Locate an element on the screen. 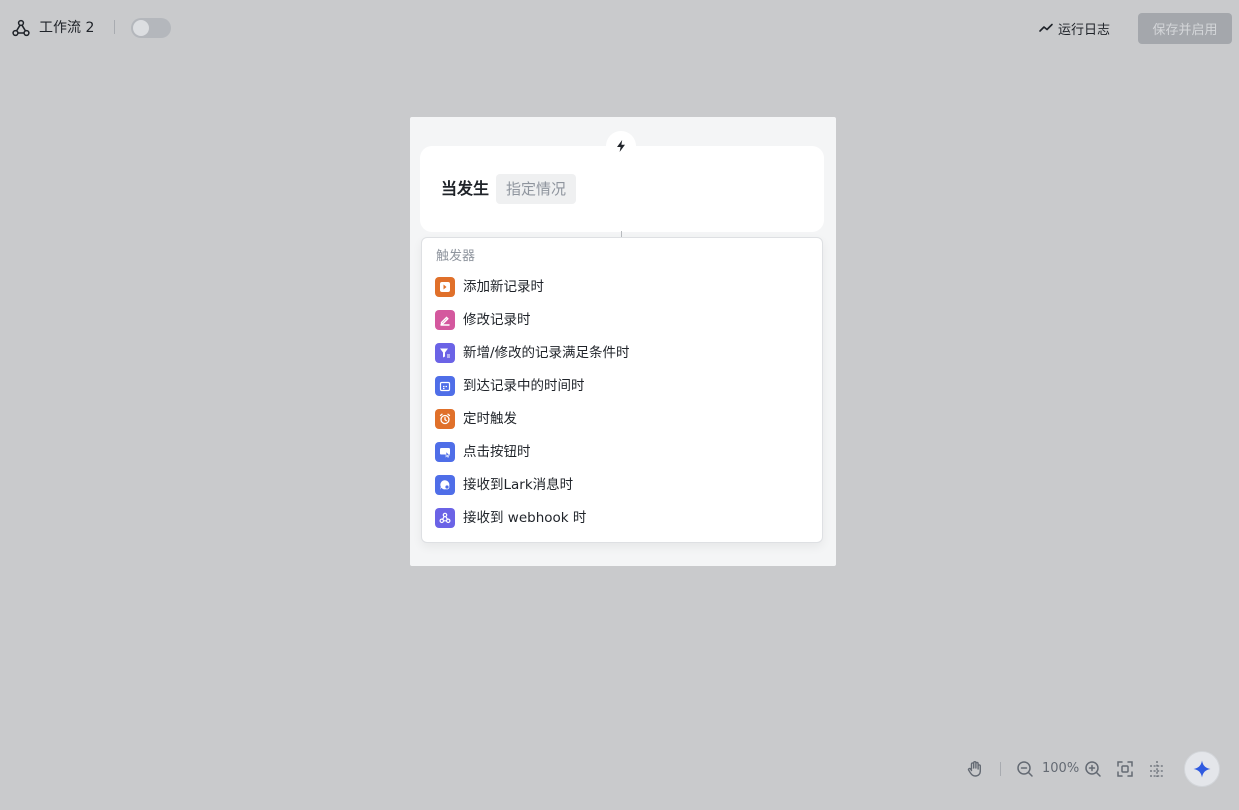 This screenshot has width=1239, height=810. option-label: 接收到 webhook 时 is located at coordinates (525, 518).